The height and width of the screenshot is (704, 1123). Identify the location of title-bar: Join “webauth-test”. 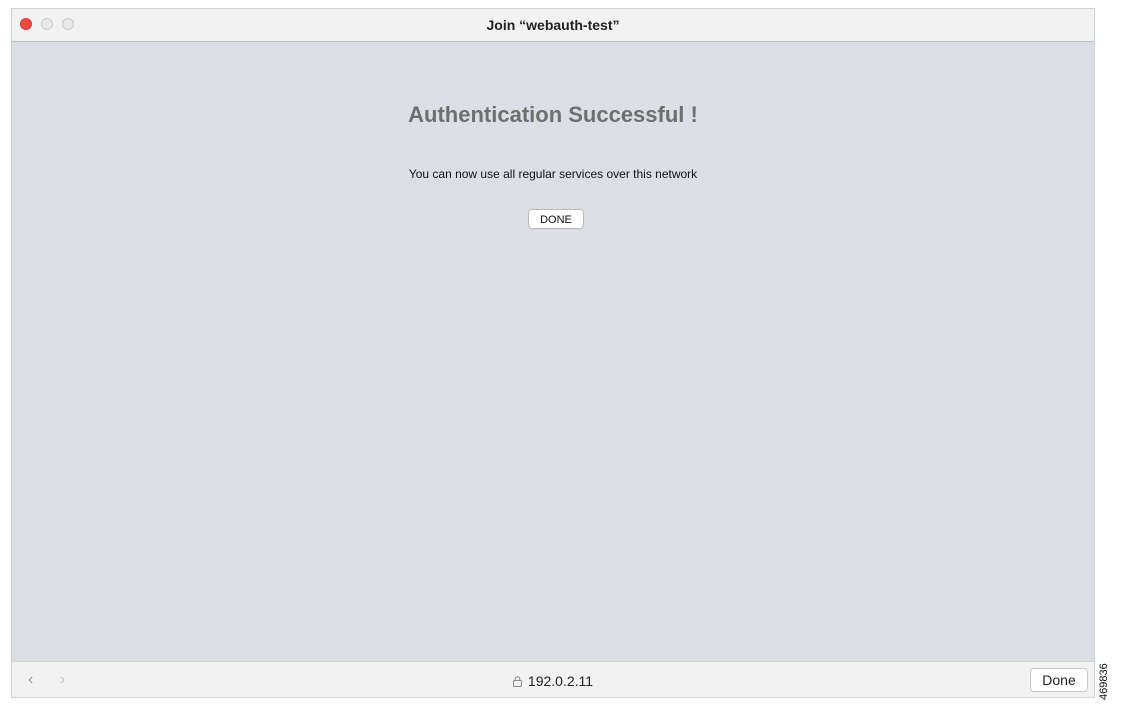
(553, 25).